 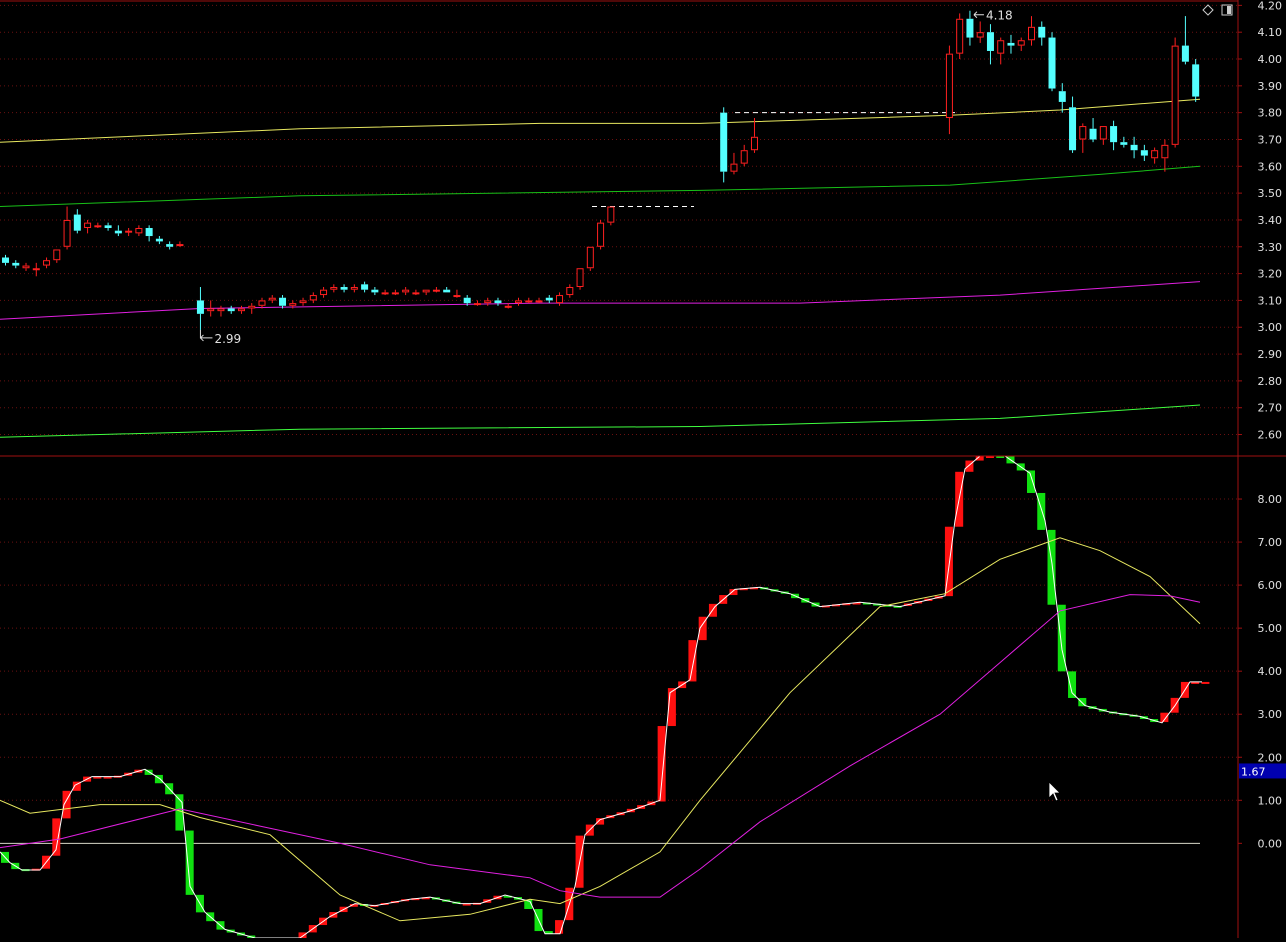 What do you see at coordinates (1270, 542) in the screenshot?
I see `indicator-tick-label: 7.00` at bounding box center [1270, 542].